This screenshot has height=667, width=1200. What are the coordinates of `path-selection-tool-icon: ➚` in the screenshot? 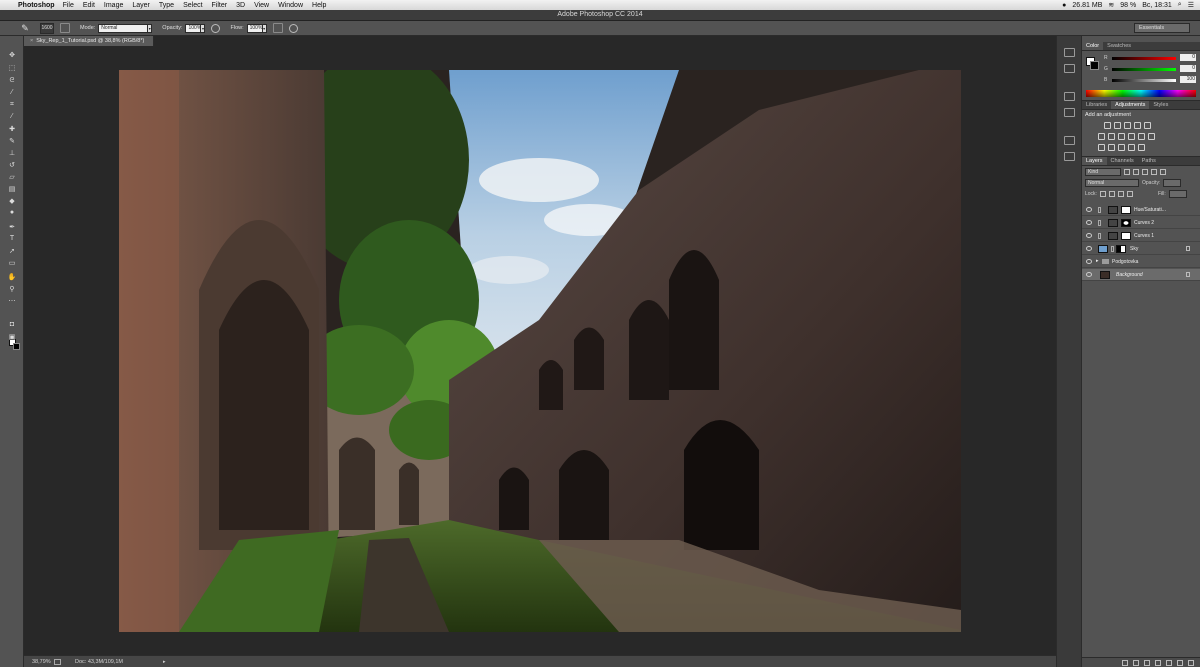 It's located at (12, 250).